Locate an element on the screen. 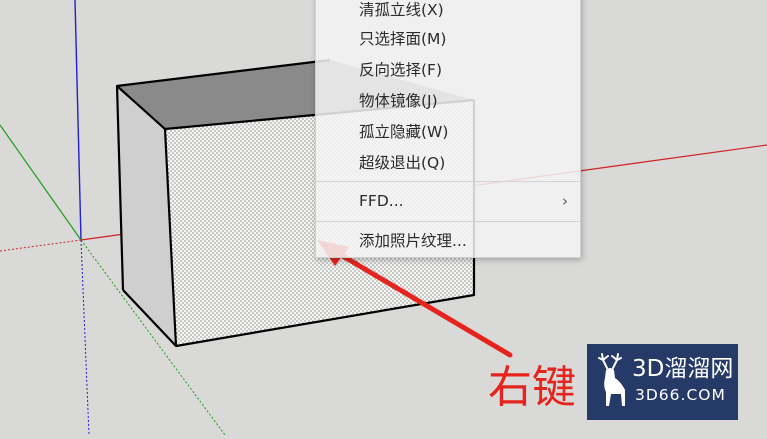 Image resolution: width=767 pixels, height=439 pixels. red-axis-dashed is located at coordinates (41, 245).